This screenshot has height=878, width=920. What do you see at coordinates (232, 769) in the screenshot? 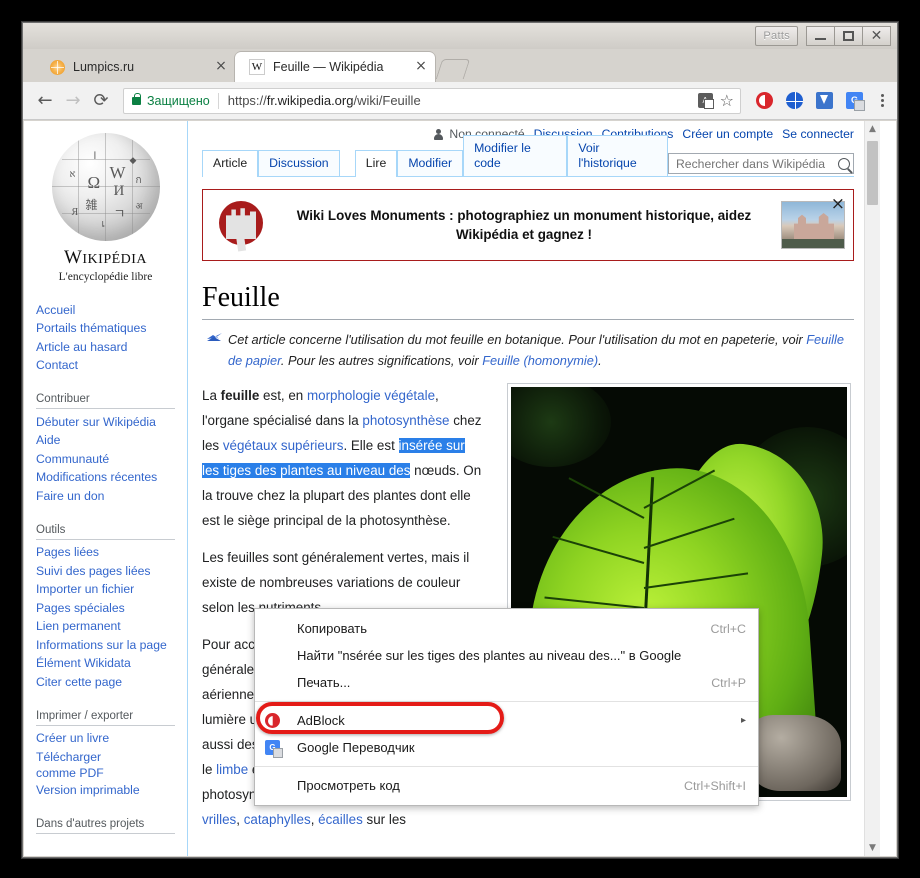
I see `link-limbe-2: limbe` at bounding box center [232, 769].